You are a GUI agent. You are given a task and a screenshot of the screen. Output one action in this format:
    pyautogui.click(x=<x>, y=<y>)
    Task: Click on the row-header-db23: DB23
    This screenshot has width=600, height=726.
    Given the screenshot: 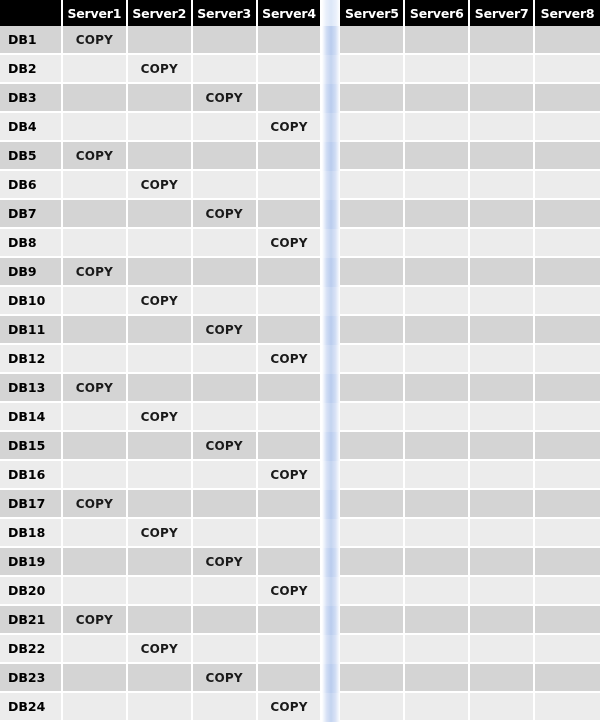 What is the action you would take?
    pyautogui.click(x=31, y=678)
    